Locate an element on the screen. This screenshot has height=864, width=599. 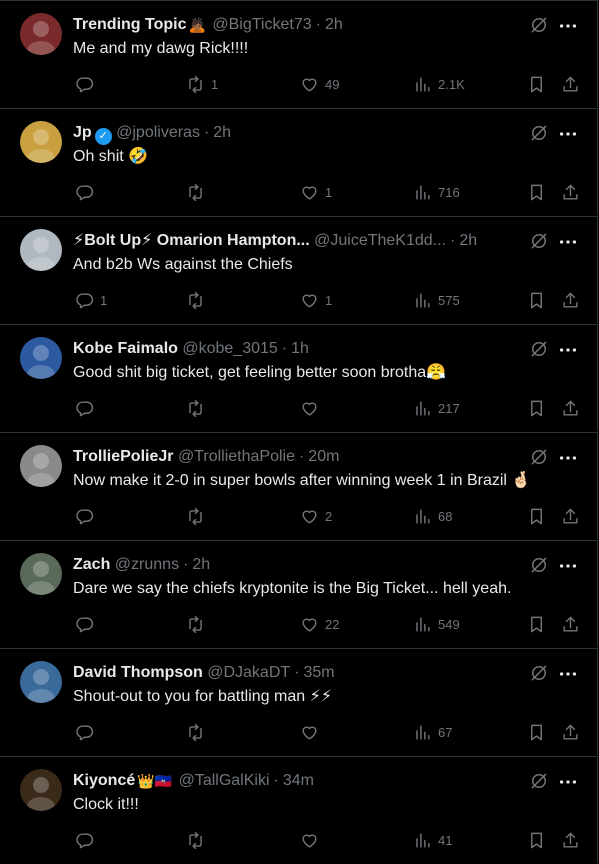
tweet: Kiyoncé 👑🇭🇹 @TallGalKiki · 34m Clock it!!! 41 is located at coordinates (299, 809).